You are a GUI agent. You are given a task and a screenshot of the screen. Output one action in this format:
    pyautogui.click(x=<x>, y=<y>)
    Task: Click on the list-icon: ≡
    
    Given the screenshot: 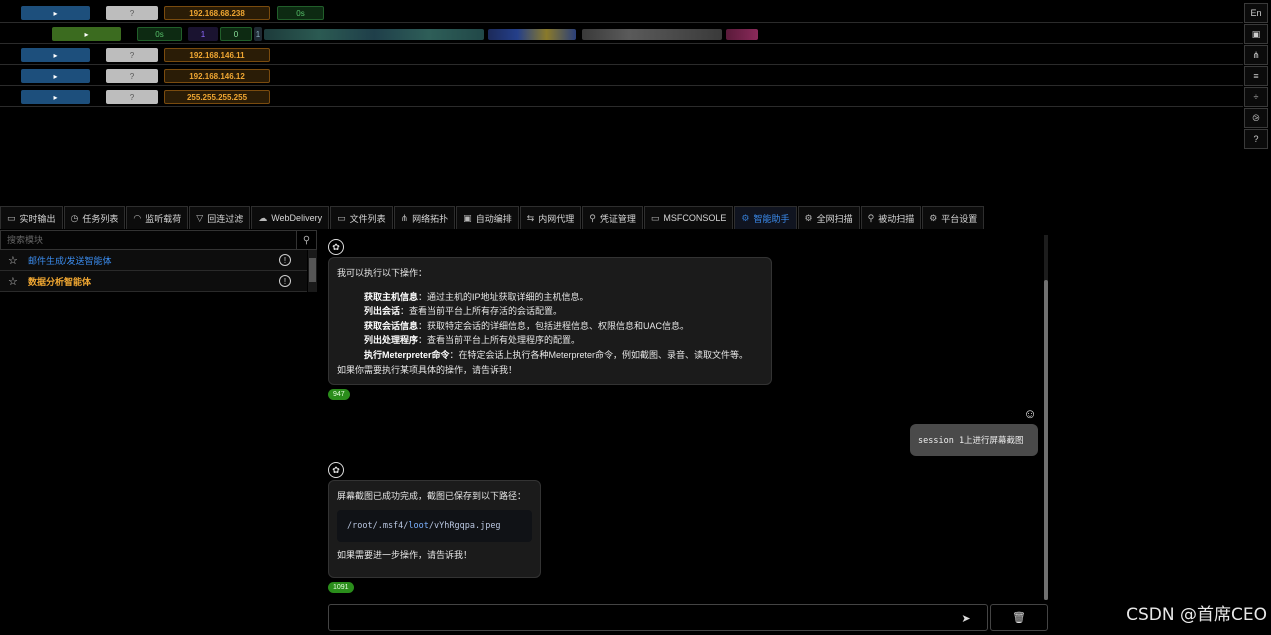 What is the action you would take?
    pyautogui.click(x=1256, y=76)
    